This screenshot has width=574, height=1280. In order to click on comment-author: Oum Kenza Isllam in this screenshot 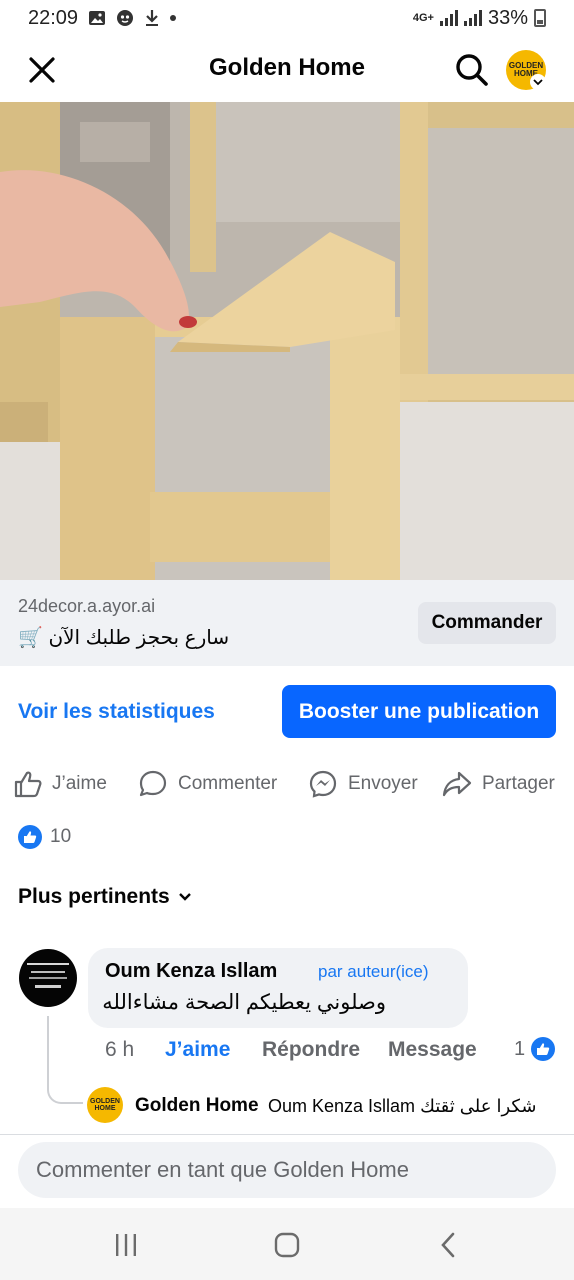, I will do `click(191, 971)`.